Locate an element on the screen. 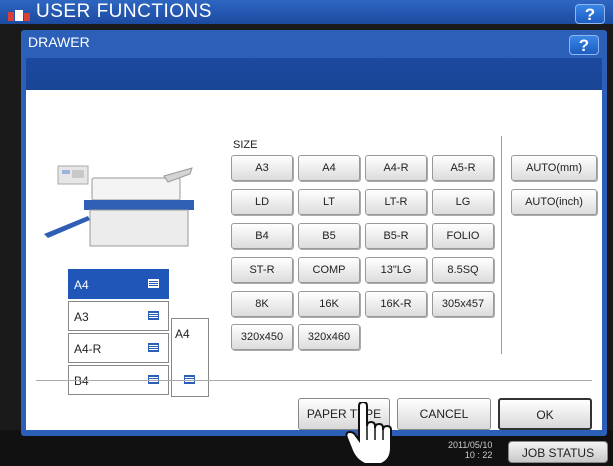  dialog-message-bar is located at coordinates (314, 74).